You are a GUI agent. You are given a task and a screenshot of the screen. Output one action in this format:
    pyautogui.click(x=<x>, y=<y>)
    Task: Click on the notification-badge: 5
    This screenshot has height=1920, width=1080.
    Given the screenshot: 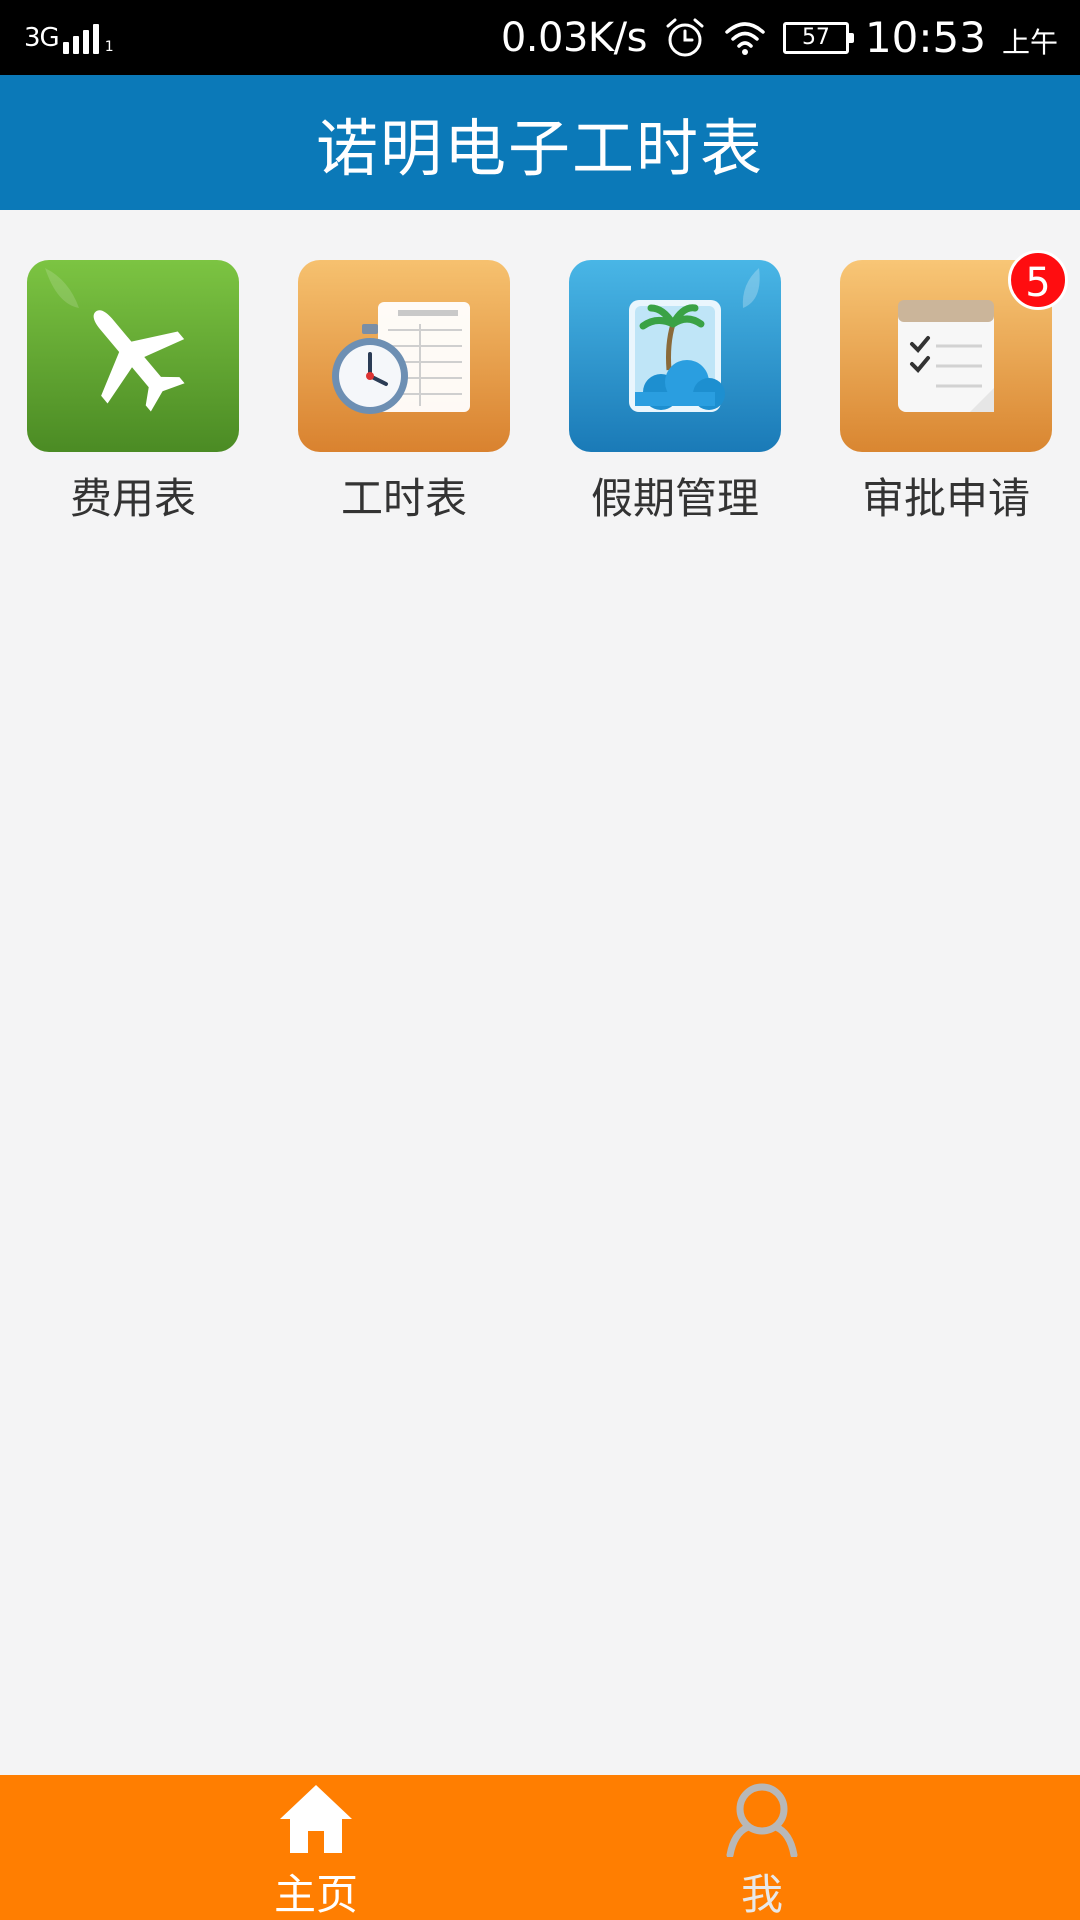 What is the action you would take?
    pyautogui.click(x=1038, y=280)
    